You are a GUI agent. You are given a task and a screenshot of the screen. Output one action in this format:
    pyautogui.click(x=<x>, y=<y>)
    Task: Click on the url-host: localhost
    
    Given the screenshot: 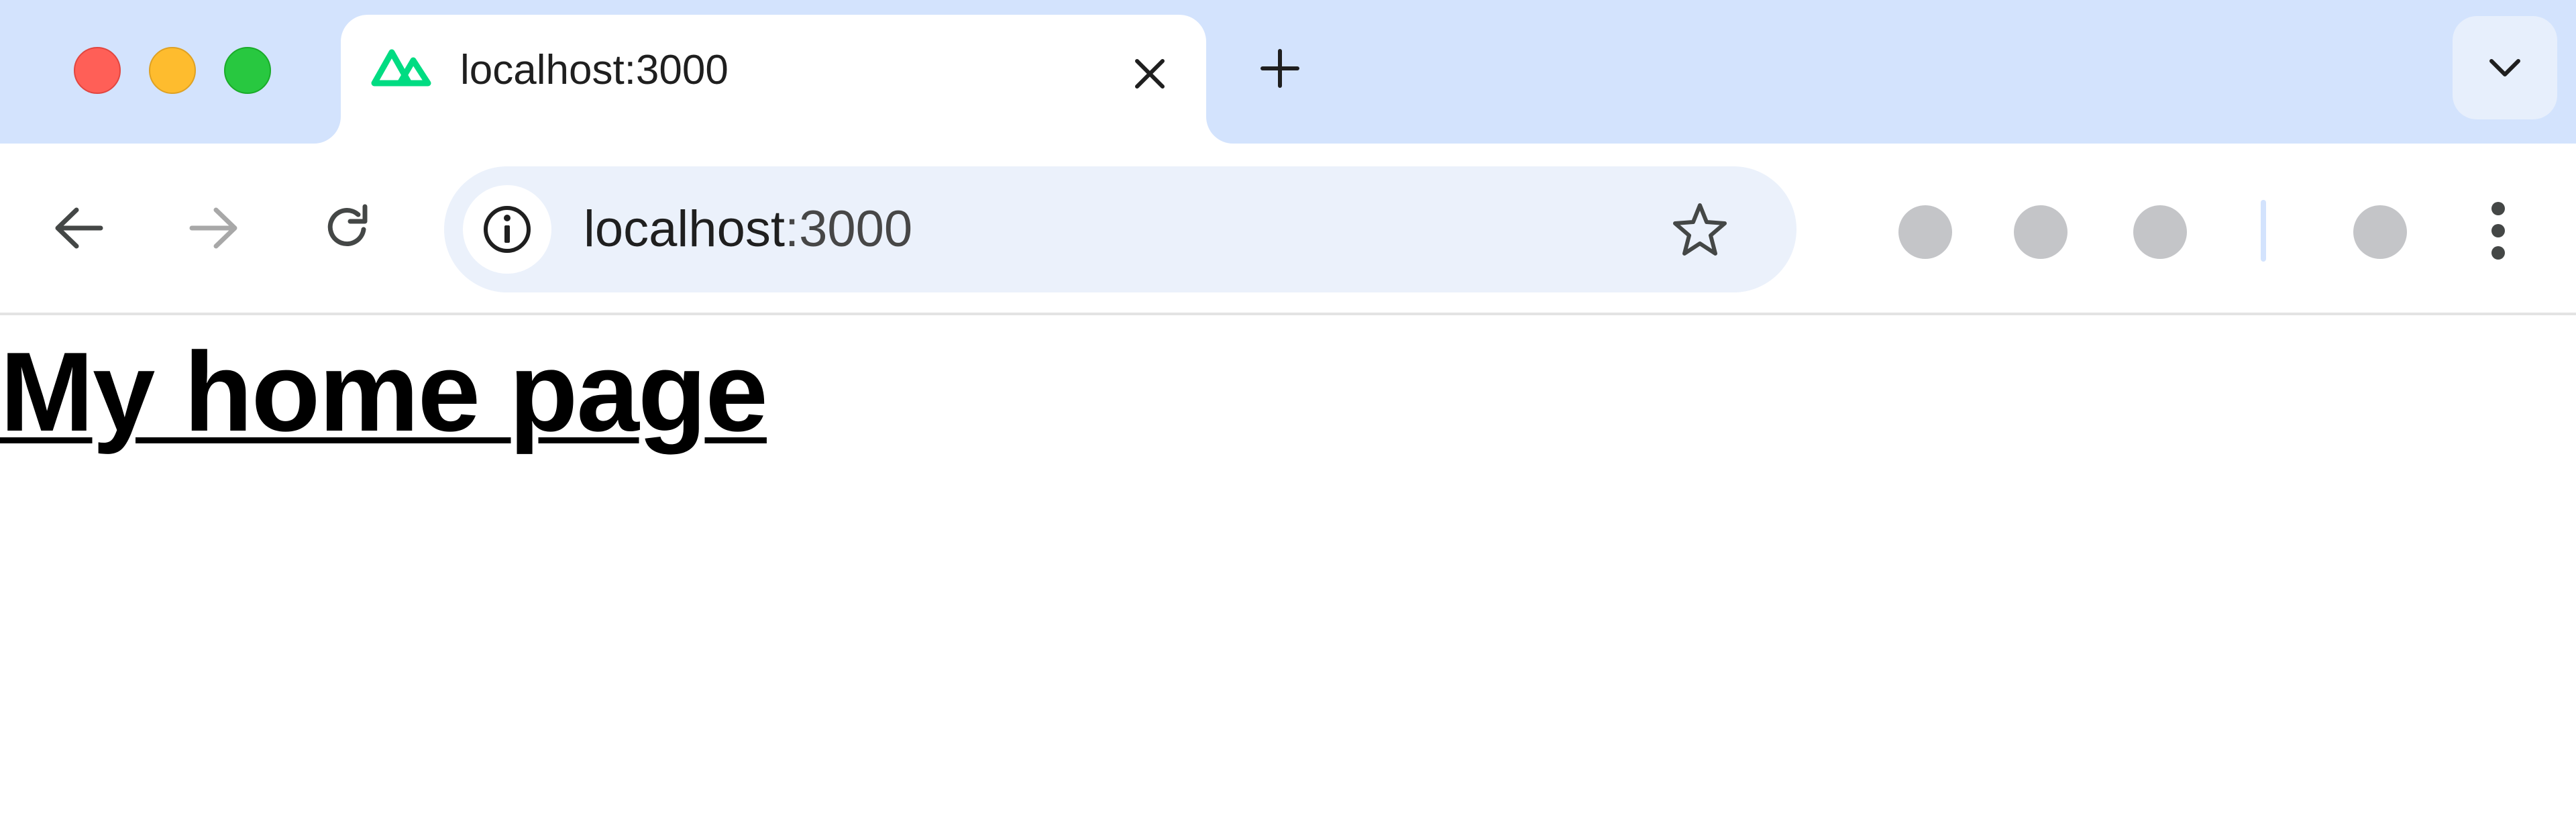 What is the action you would take?
    pyautogui.click(x=684, y=229)
    